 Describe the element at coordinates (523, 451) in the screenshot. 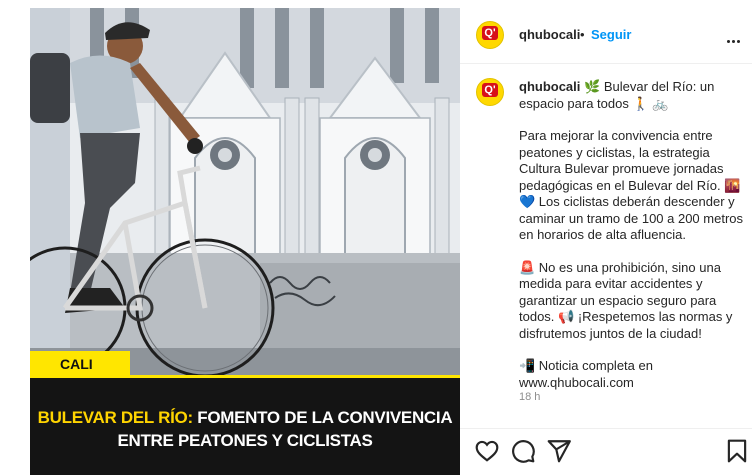

I see `comment-icon` at that location.